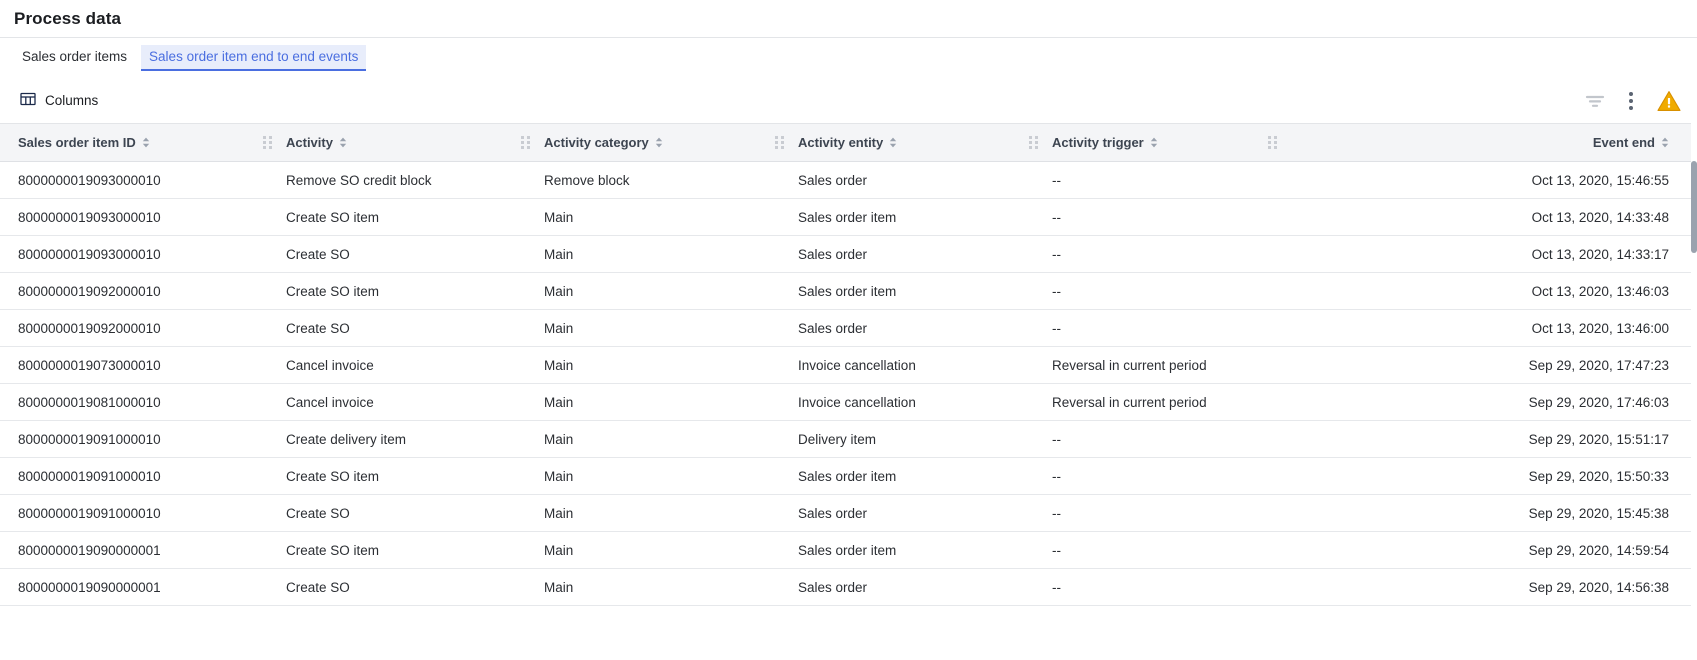 The width and height of the screenshot is (1697, 660). I want to click on cell-event-end: Oct 13, 2020, 13:46:00, so click(1482, 328).